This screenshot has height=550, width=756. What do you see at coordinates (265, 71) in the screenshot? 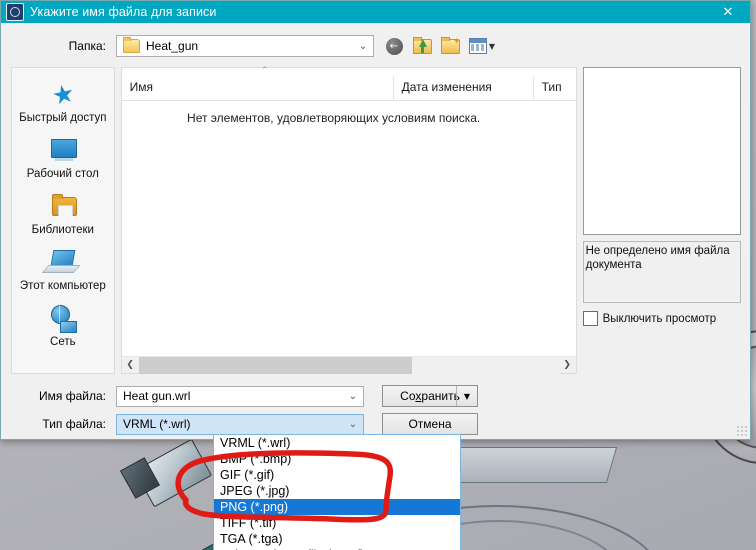
I see `sort-ascending-icon: ⌃` at bounding box center [265, 71].